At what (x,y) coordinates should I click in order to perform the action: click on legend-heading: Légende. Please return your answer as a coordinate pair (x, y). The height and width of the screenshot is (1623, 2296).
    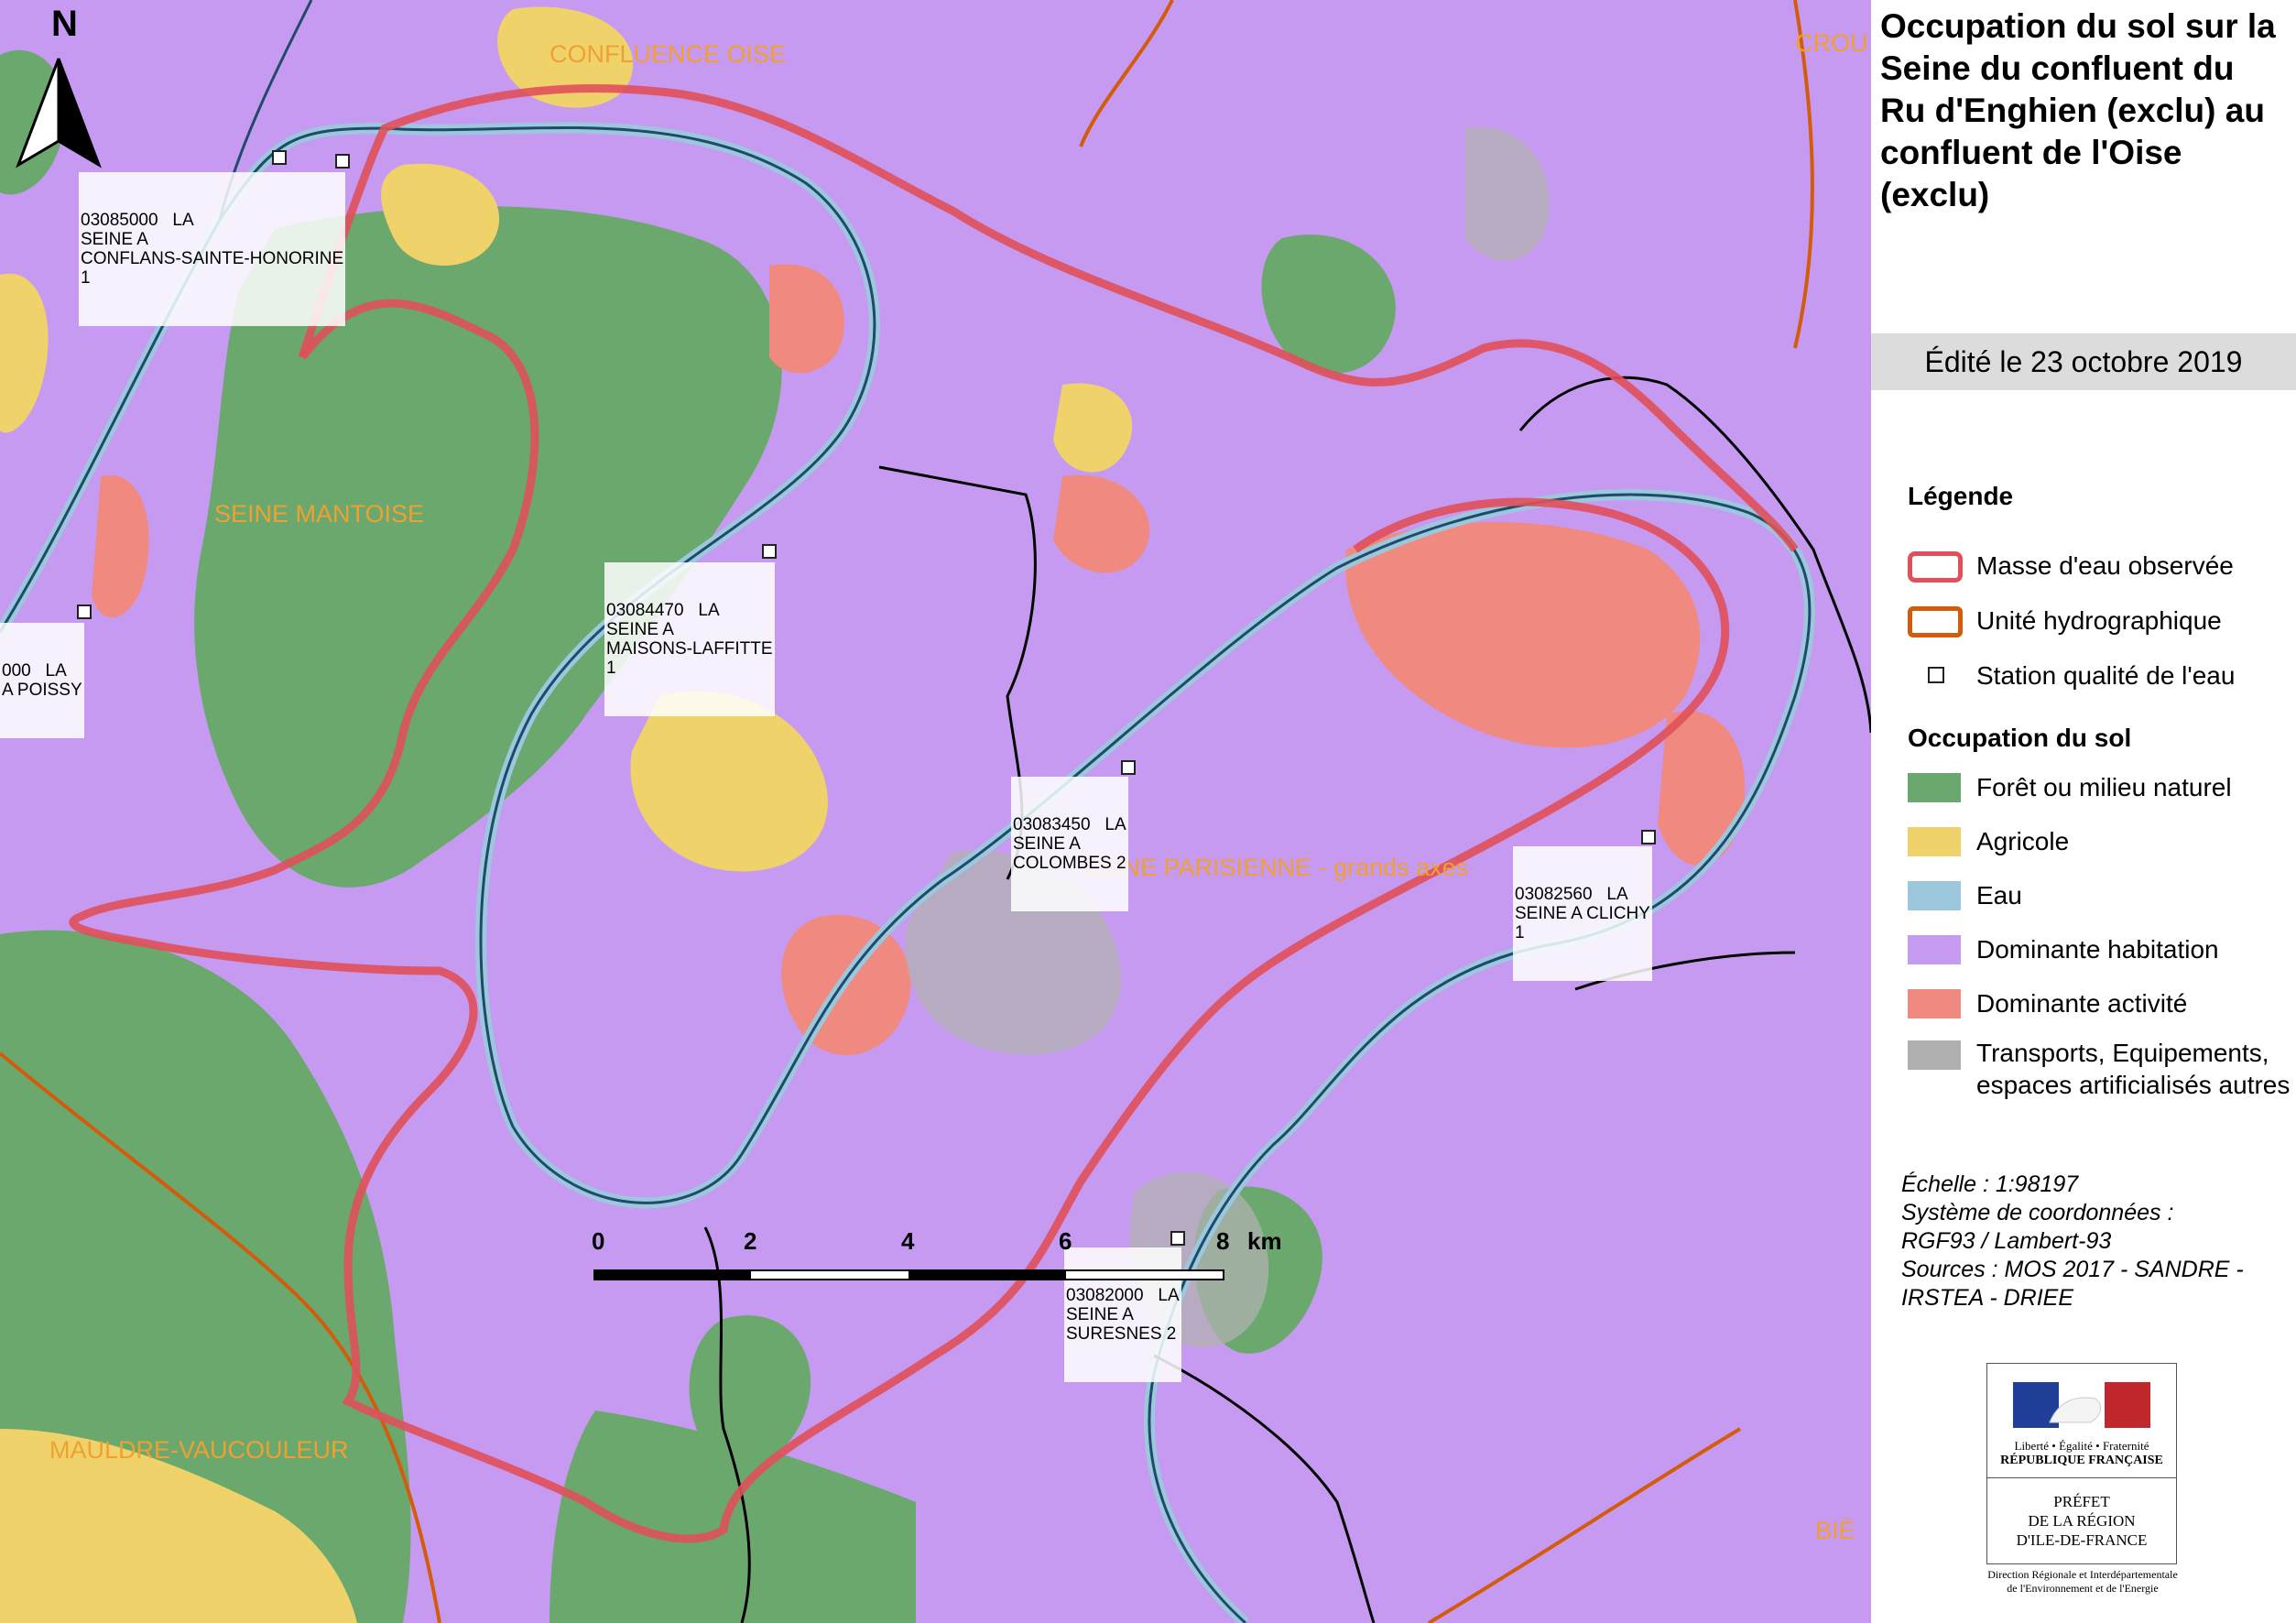
    Looking at the image, I should click on (1961, 496).